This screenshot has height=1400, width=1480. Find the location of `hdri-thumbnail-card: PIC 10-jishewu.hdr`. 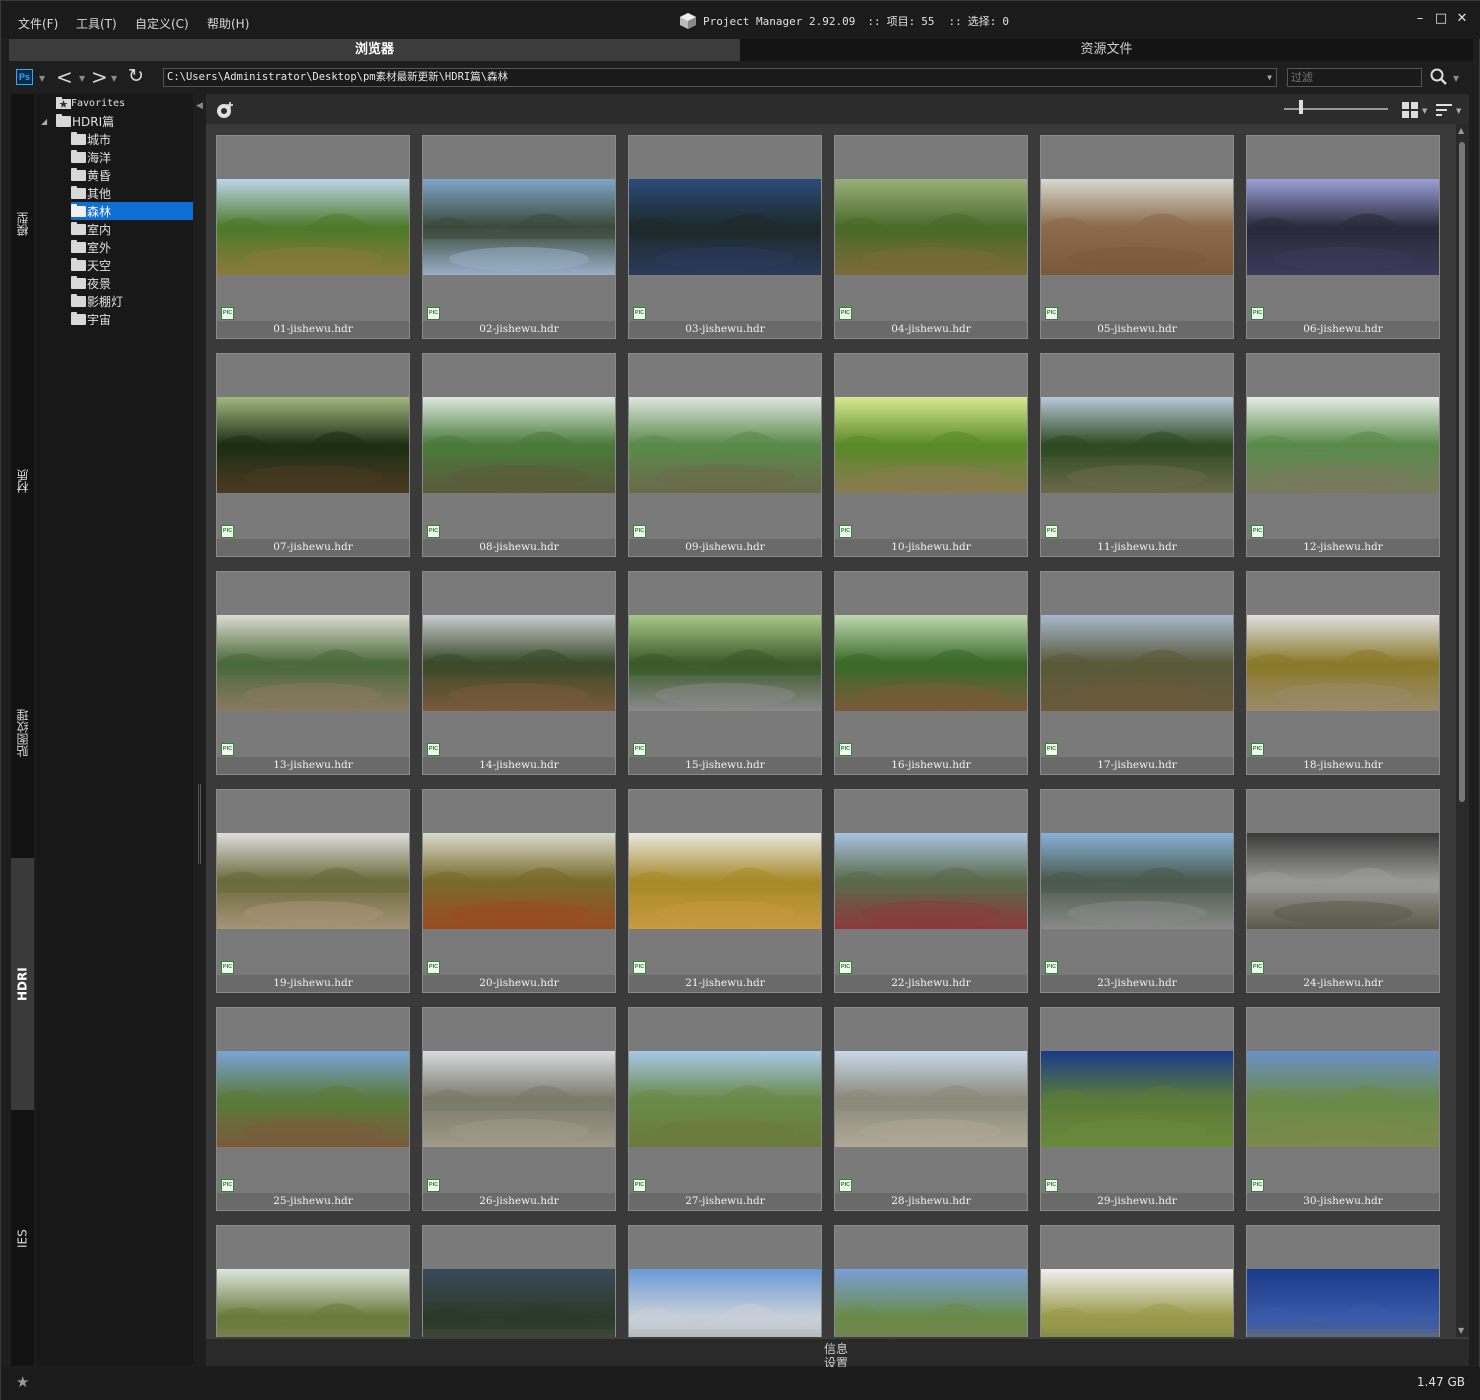

hdri-thumbnail-card: PIC 10-jishewu.hdr is located at coordinates (931, 455).